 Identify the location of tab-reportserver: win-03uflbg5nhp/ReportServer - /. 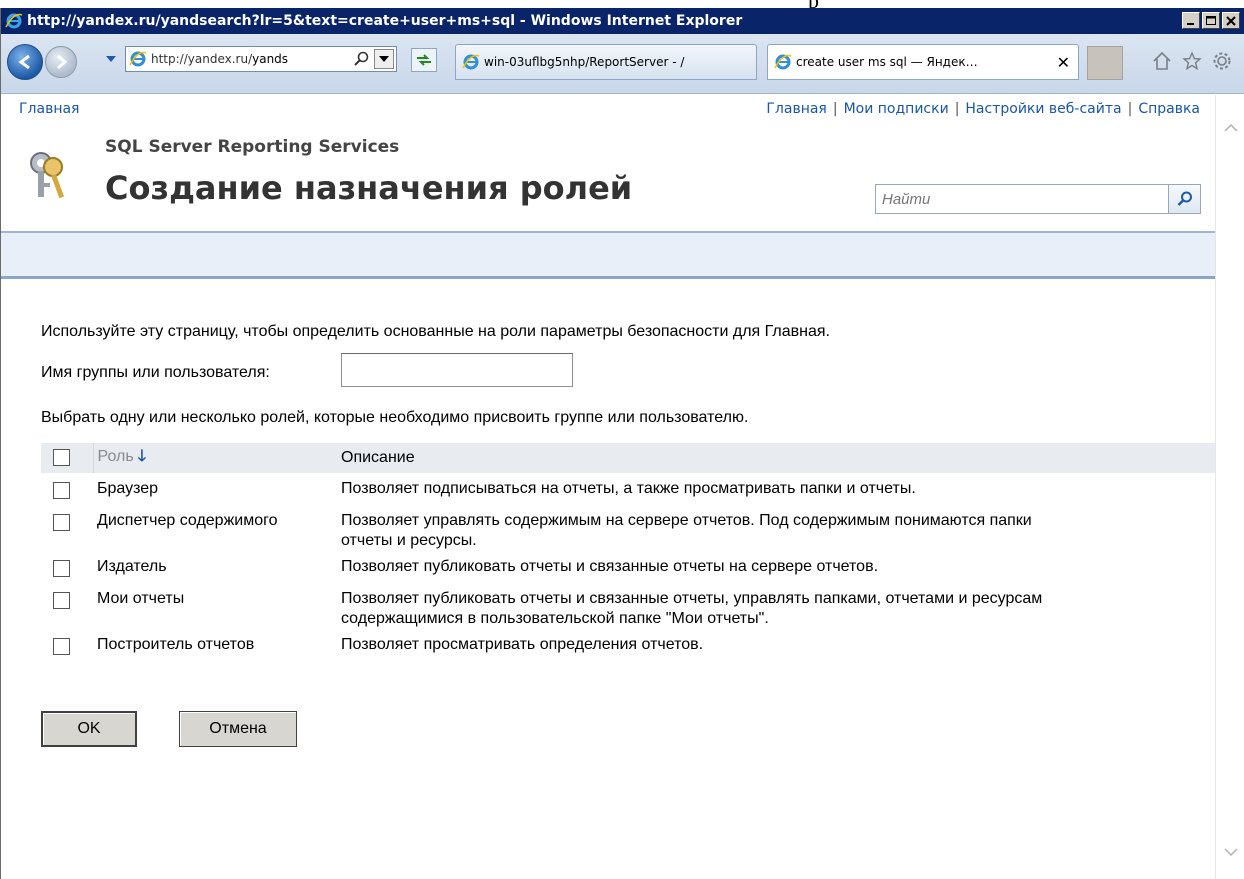
(606, 62).